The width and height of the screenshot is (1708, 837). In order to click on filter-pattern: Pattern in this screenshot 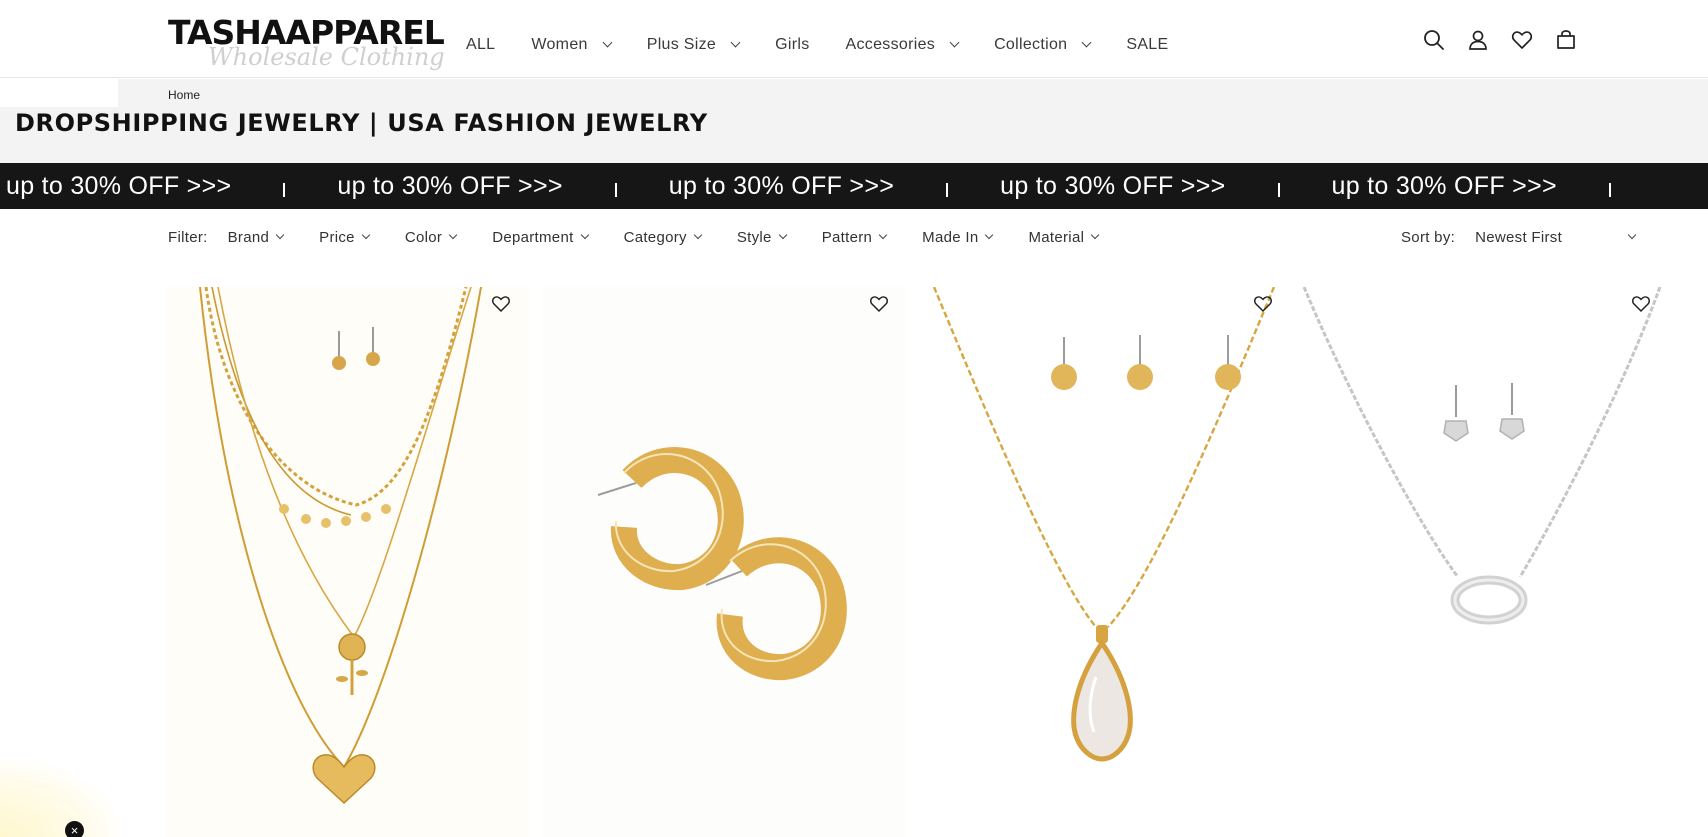, I will do `click(854, 237)`.